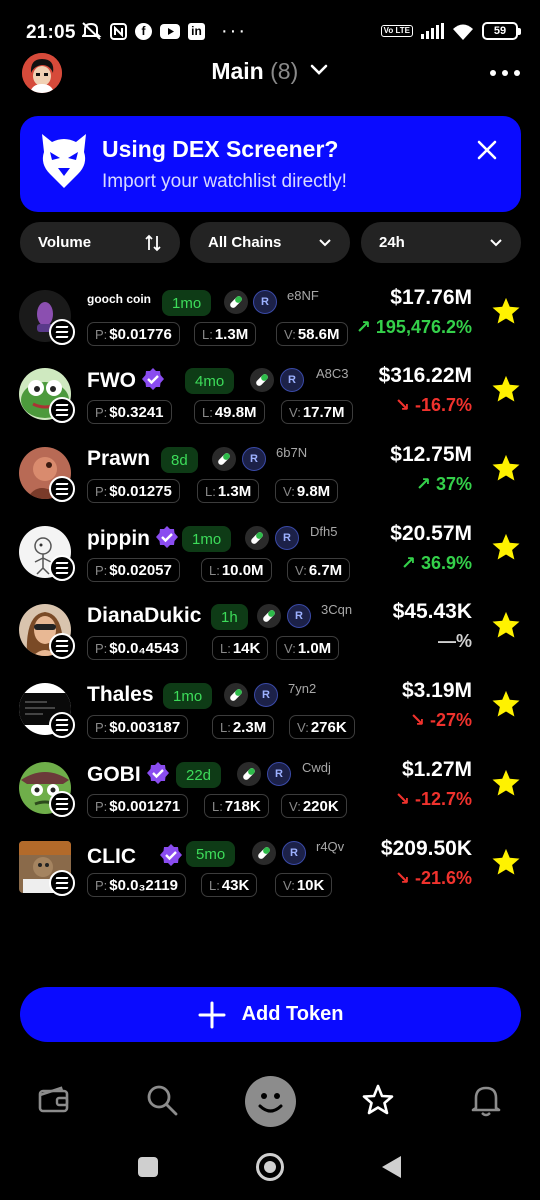 Image resolution: width=540 pixels, height=1200 pixels. I want to click on price-change: ↘ -12.7%, so click(433, 799).